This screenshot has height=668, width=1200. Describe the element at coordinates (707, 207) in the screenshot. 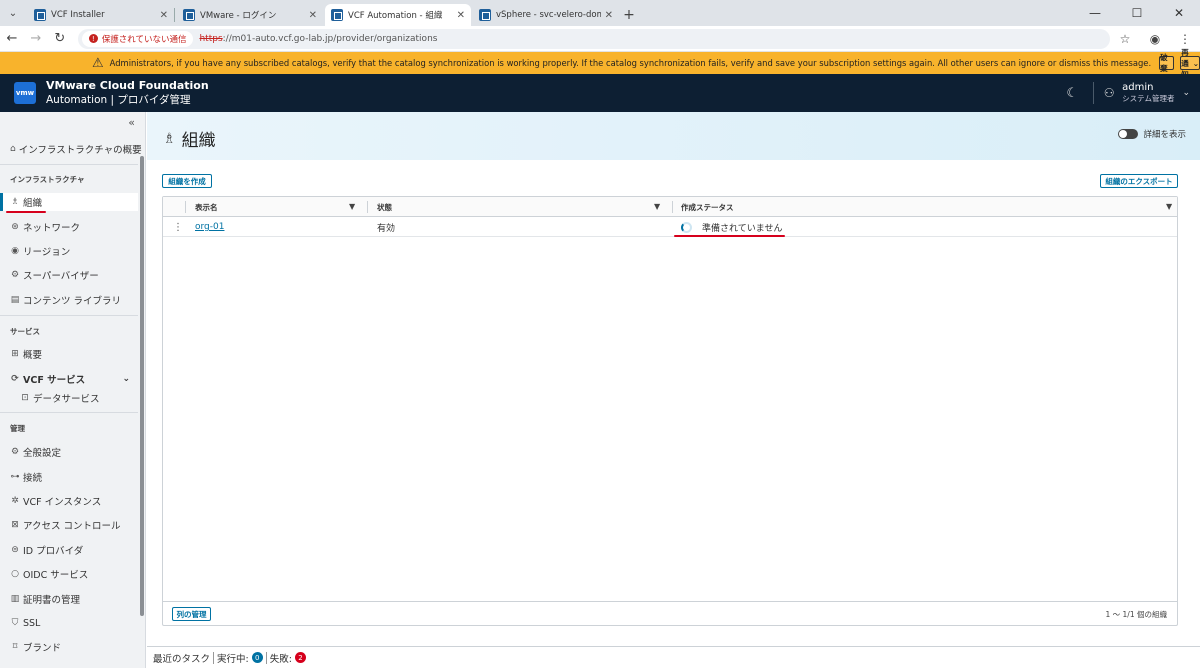

I see `column-header-creation-status: 作成ステータス` at that location.